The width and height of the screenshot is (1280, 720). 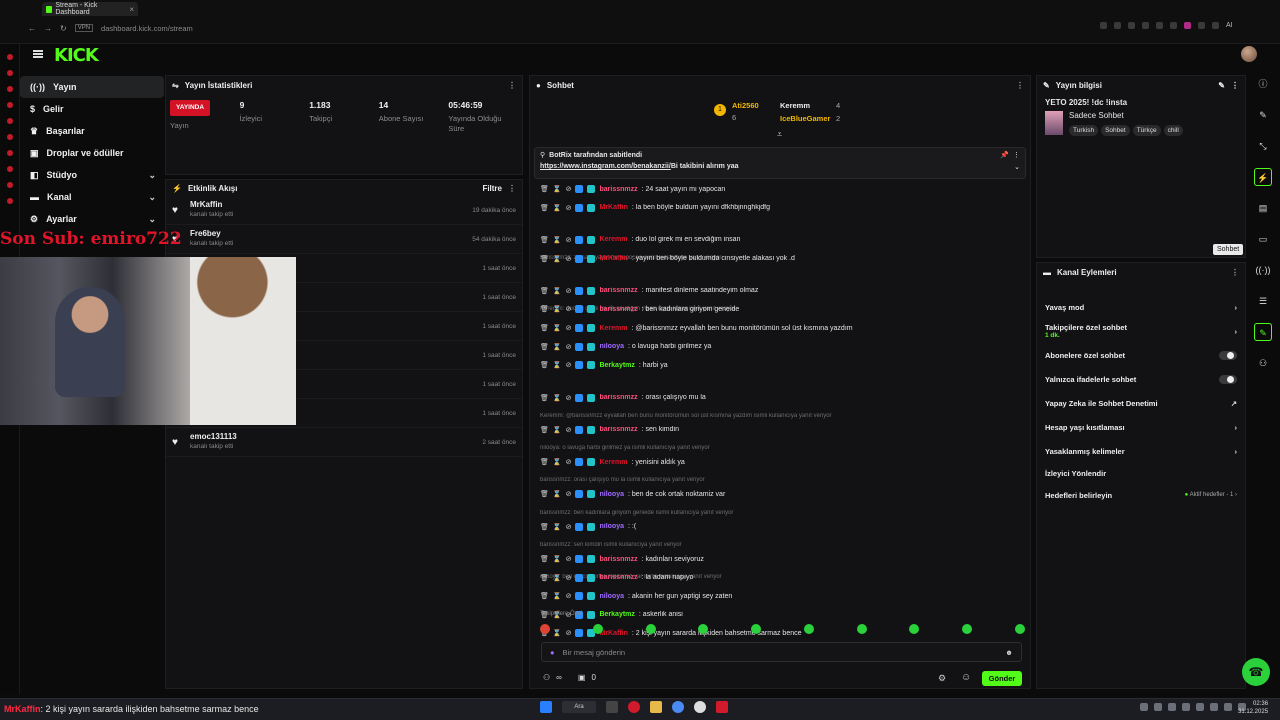 What do you see at coordinates (700, 707) in the screenshot?
I see `obs-icon` at bounding box center [700, 707].